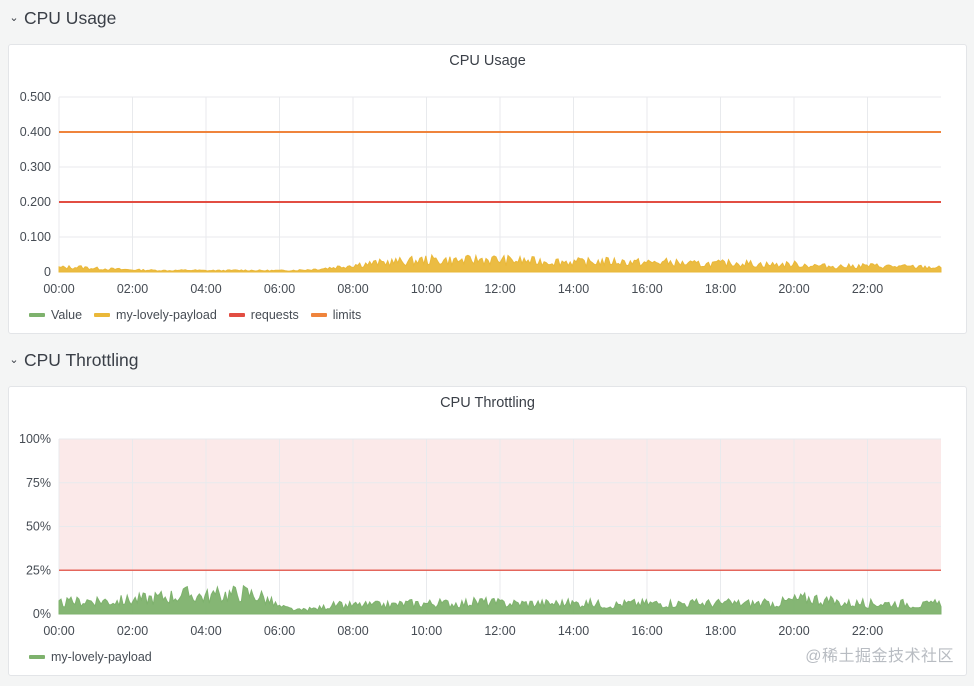 This screenshot has height=686, width=974. What do you see at coordinates (347, 315) in the screenshot?
I see `legend-label: limits` at bounding box center [347, 315].